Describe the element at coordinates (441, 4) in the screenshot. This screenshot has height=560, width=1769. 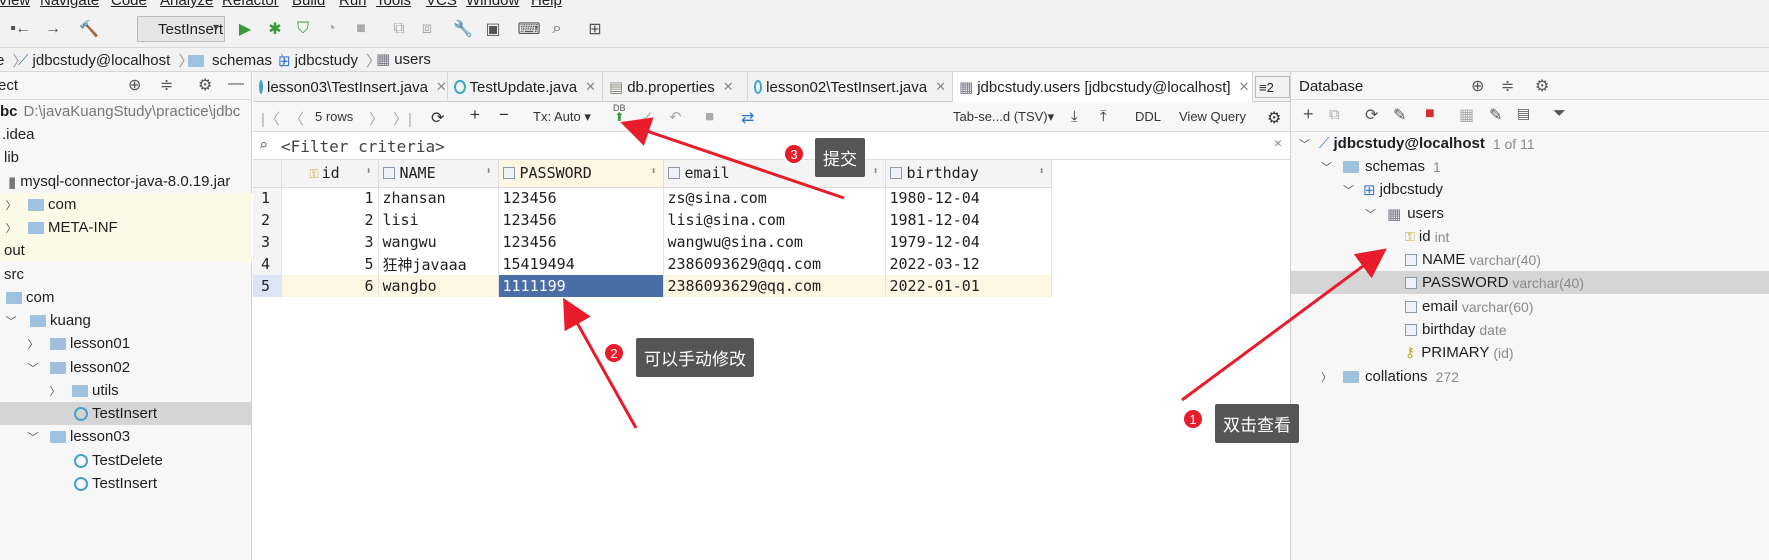
I see `menu-vcs: VCS` at that location.